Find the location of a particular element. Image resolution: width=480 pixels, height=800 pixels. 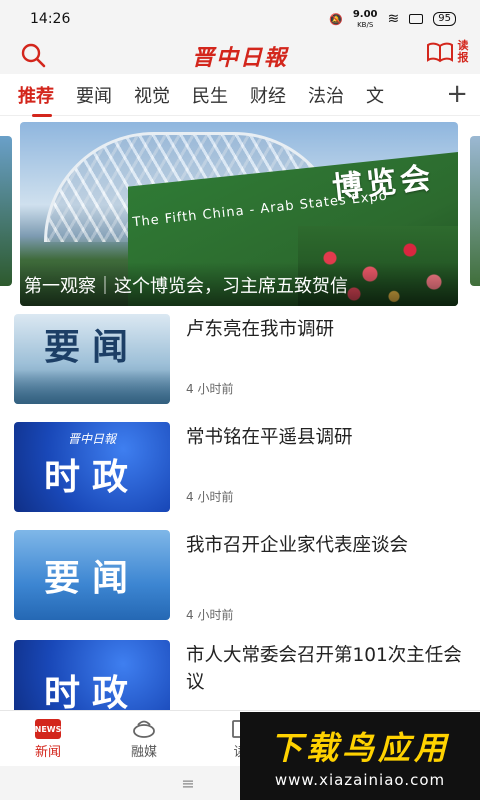

watermark-url: www.xiazainiao.com is located at coordinates (360, 780).